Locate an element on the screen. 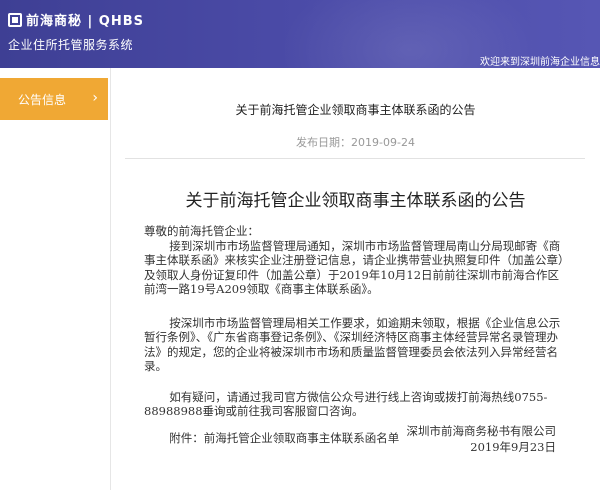  divider is located at coordinates (355, 158).